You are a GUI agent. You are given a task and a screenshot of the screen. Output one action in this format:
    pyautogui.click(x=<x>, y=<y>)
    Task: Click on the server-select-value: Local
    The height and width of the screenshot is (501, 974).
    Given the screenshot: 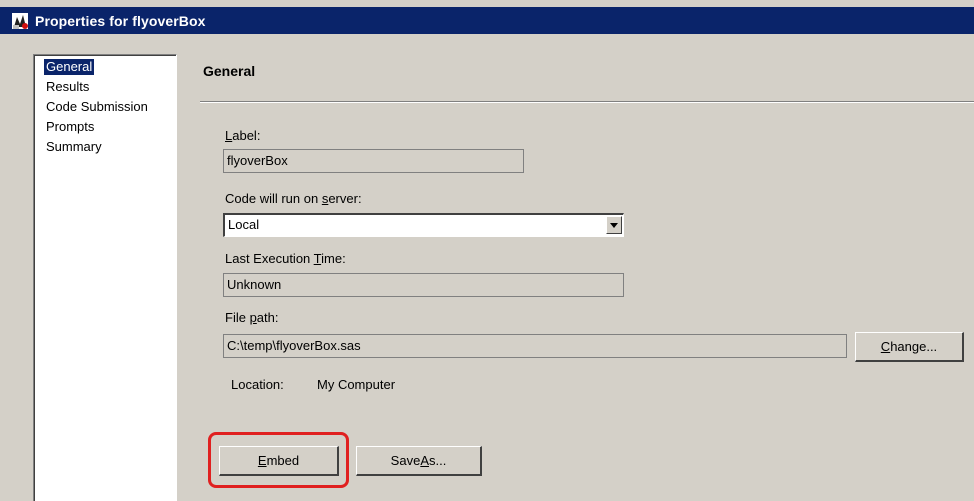 What is the action you would take?
    pyautogui.click(x=244, y=224)
    